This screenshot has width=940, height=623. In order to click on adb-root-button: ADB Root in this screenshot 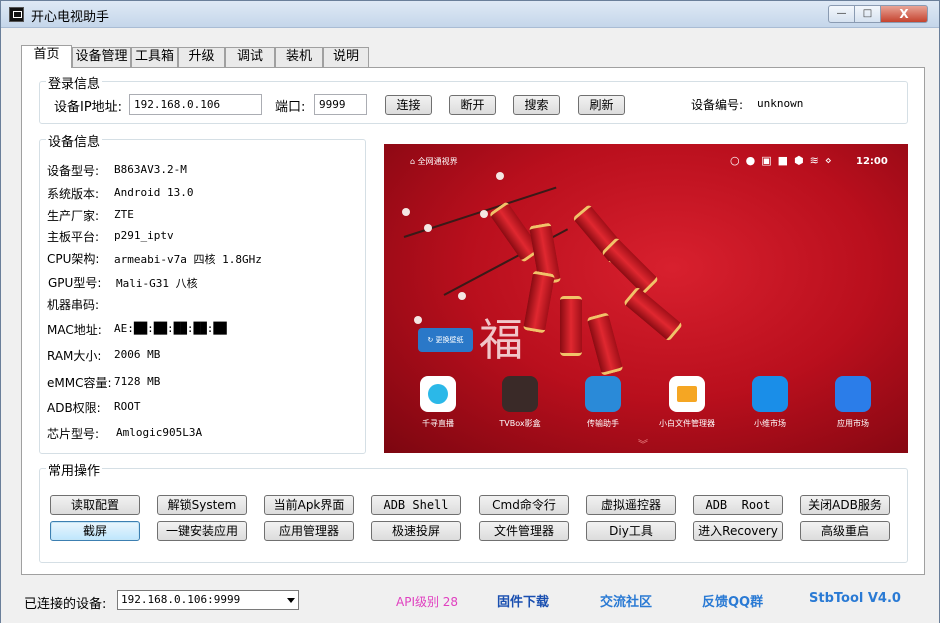, I will do `click(738, 505)`.